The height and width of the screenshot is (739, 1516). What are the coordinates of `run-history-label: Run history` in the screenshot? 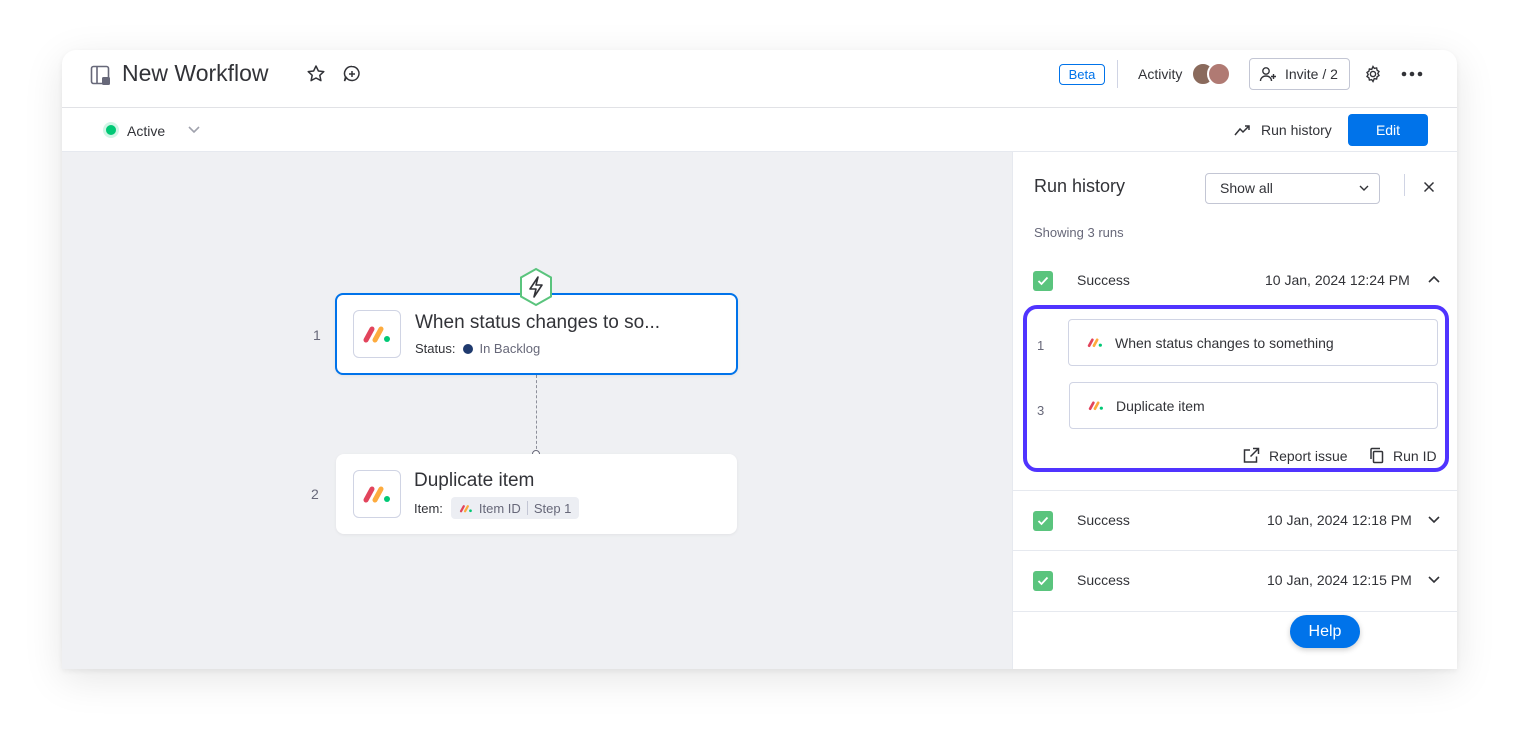 It's located at (1296, 130).